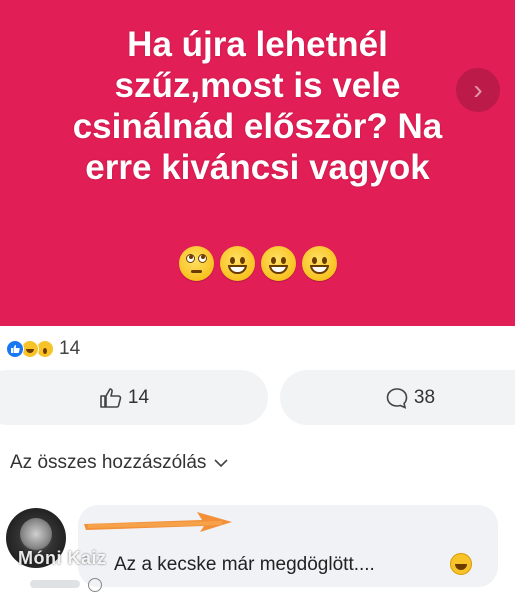  Describe the element at coordinates (221, 463) in the screenshot. I see `chevron-down-icon` at that location.